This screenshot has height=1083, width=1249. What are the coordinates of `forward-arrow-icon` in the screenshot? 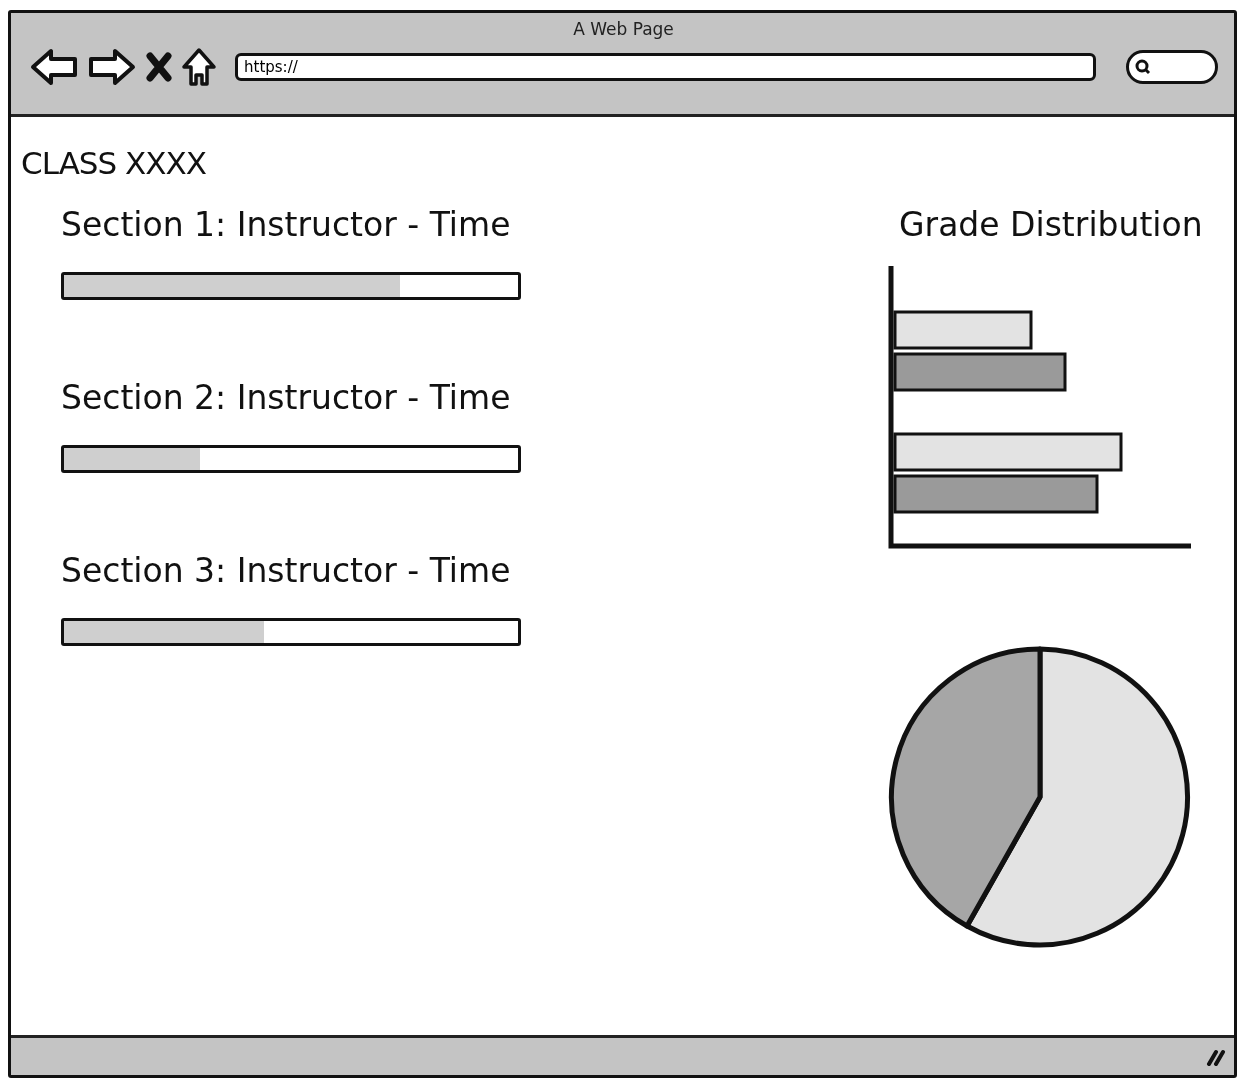 It's located at (112, 67).